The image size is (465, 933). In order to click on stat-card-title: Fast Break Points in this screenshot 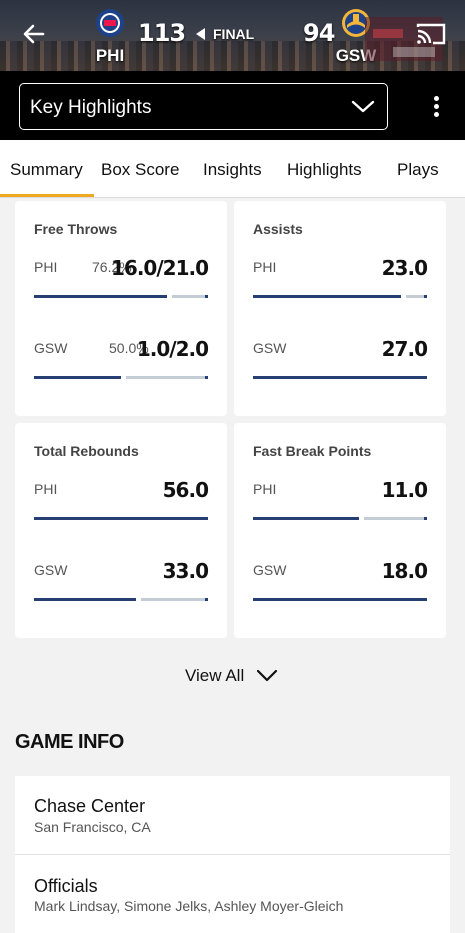, I will do `click(312, 451)`.